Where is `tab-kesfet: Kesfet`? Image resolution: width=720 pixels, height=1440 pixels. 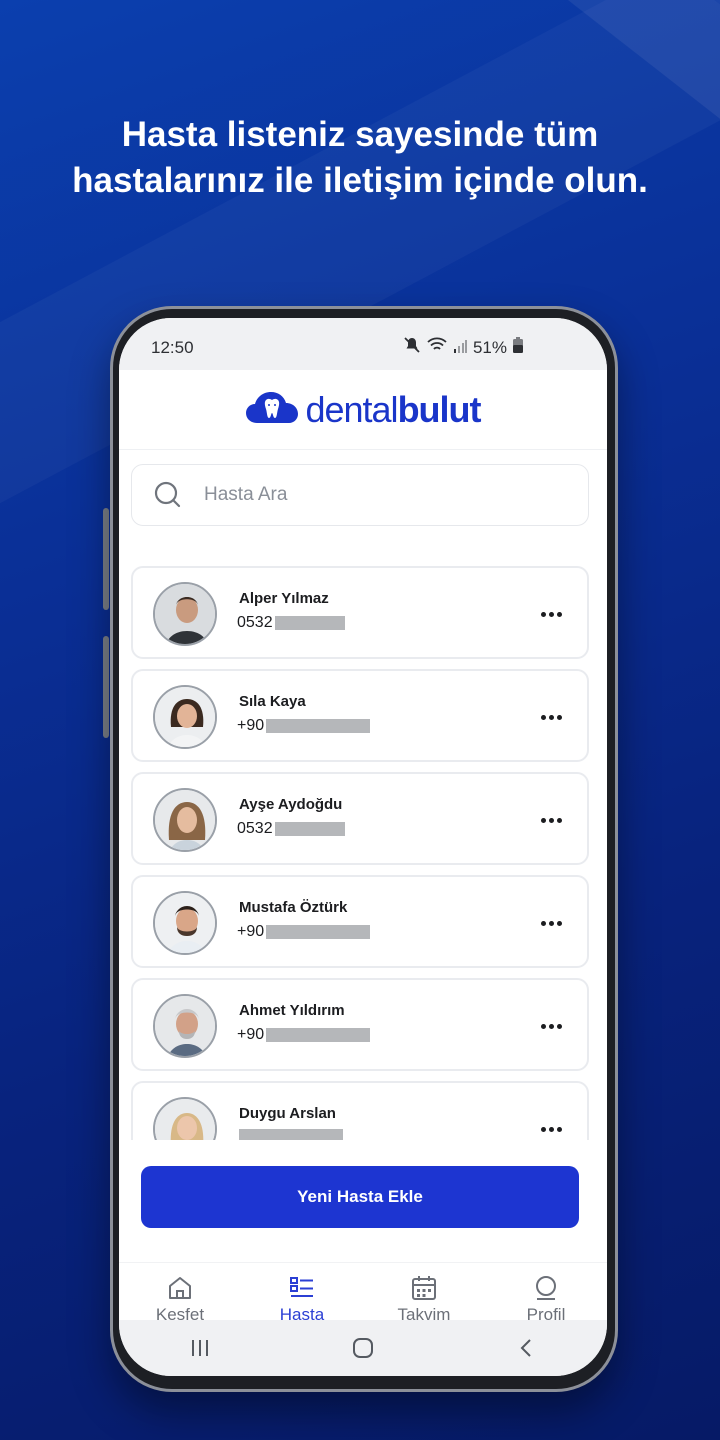
tab-kesfet: Kesfet is located at coordinates (180, 1293).